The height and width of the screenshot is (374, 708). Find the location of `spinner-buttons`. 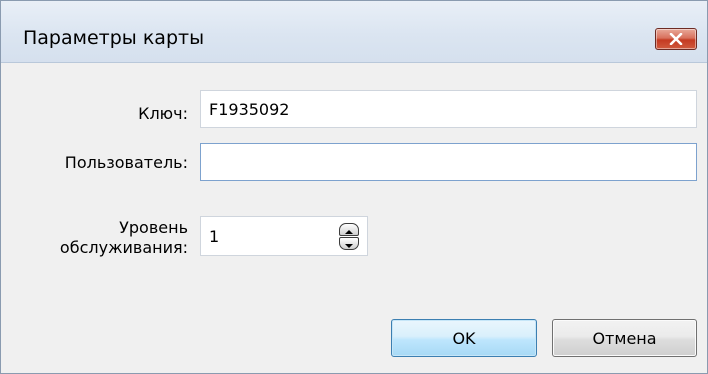

spinner-buttons is located at coordinates (349, 237).